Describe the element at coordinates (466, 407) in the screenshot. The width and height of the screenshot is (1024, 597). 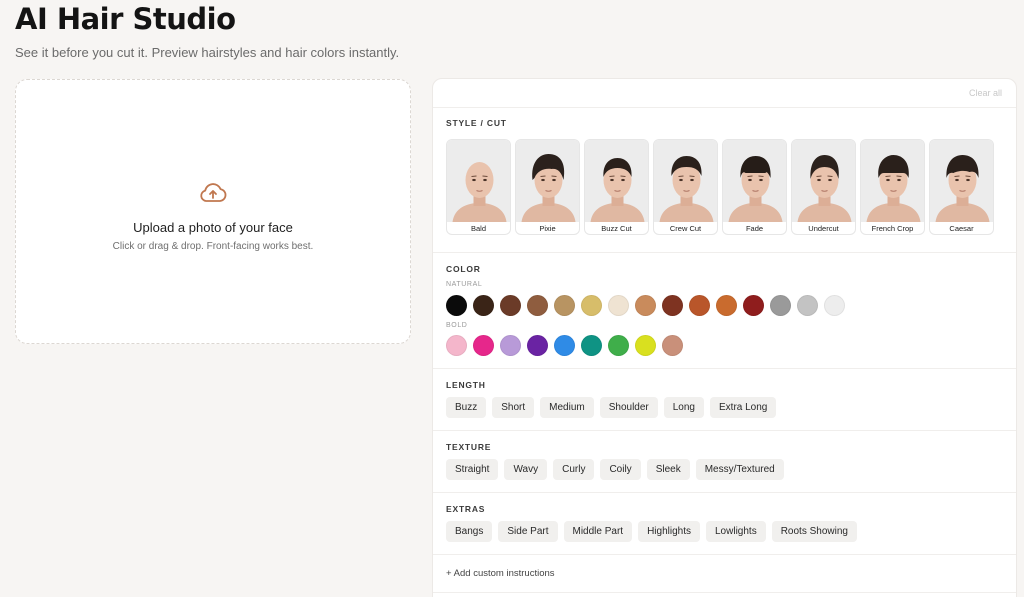
I see `length-option-buzz: Buzz` at that location.